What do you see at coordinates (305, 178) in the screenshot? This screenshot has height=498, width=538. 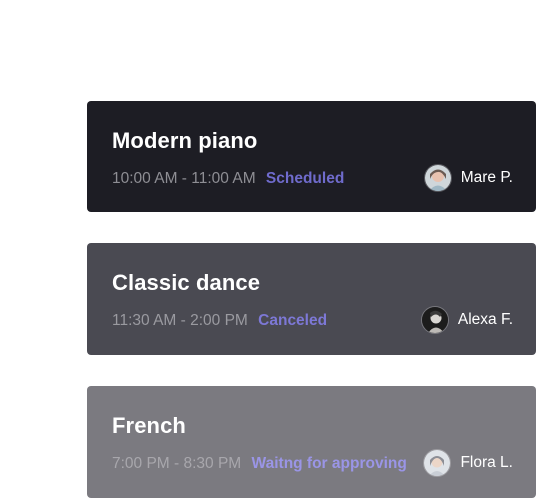 I see `status-badge: Scheduled` at bounding box center [305, 178].